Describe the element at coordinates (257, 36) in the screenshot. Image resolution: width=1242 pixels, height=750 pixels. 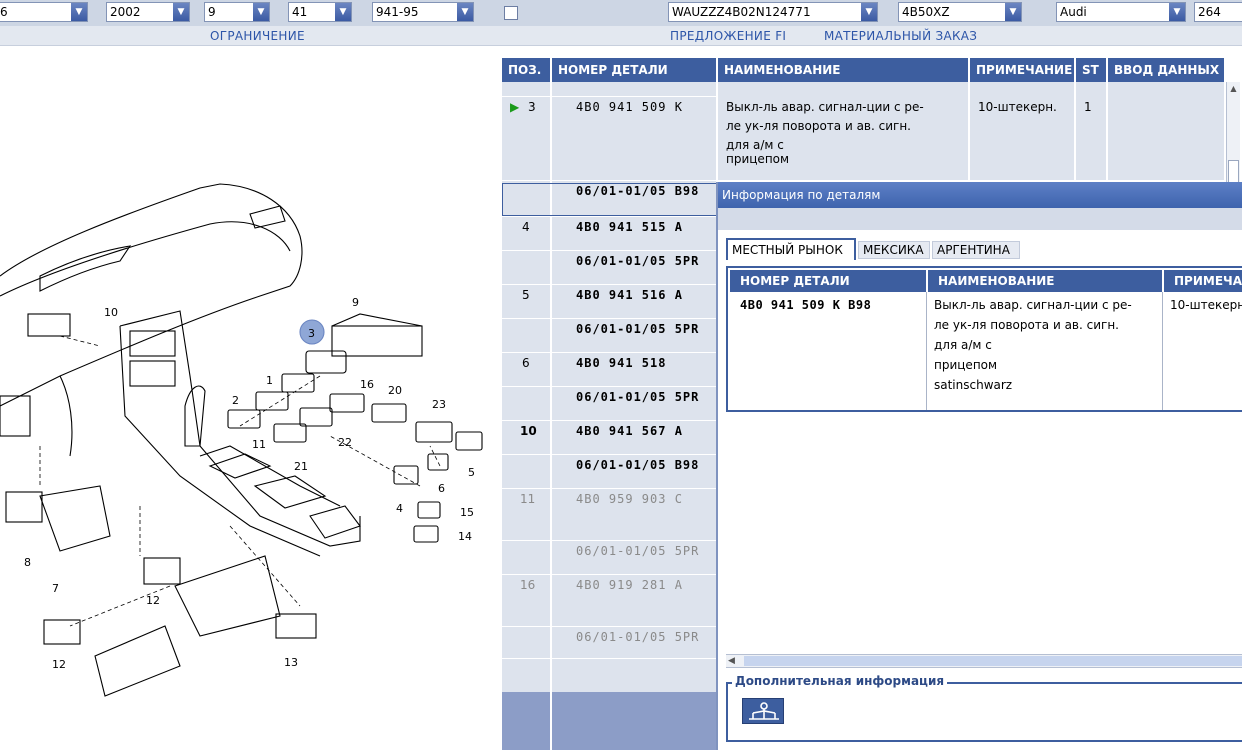
I see `restriction-link: ОГРАНИЧЕНИЕ` at that location.